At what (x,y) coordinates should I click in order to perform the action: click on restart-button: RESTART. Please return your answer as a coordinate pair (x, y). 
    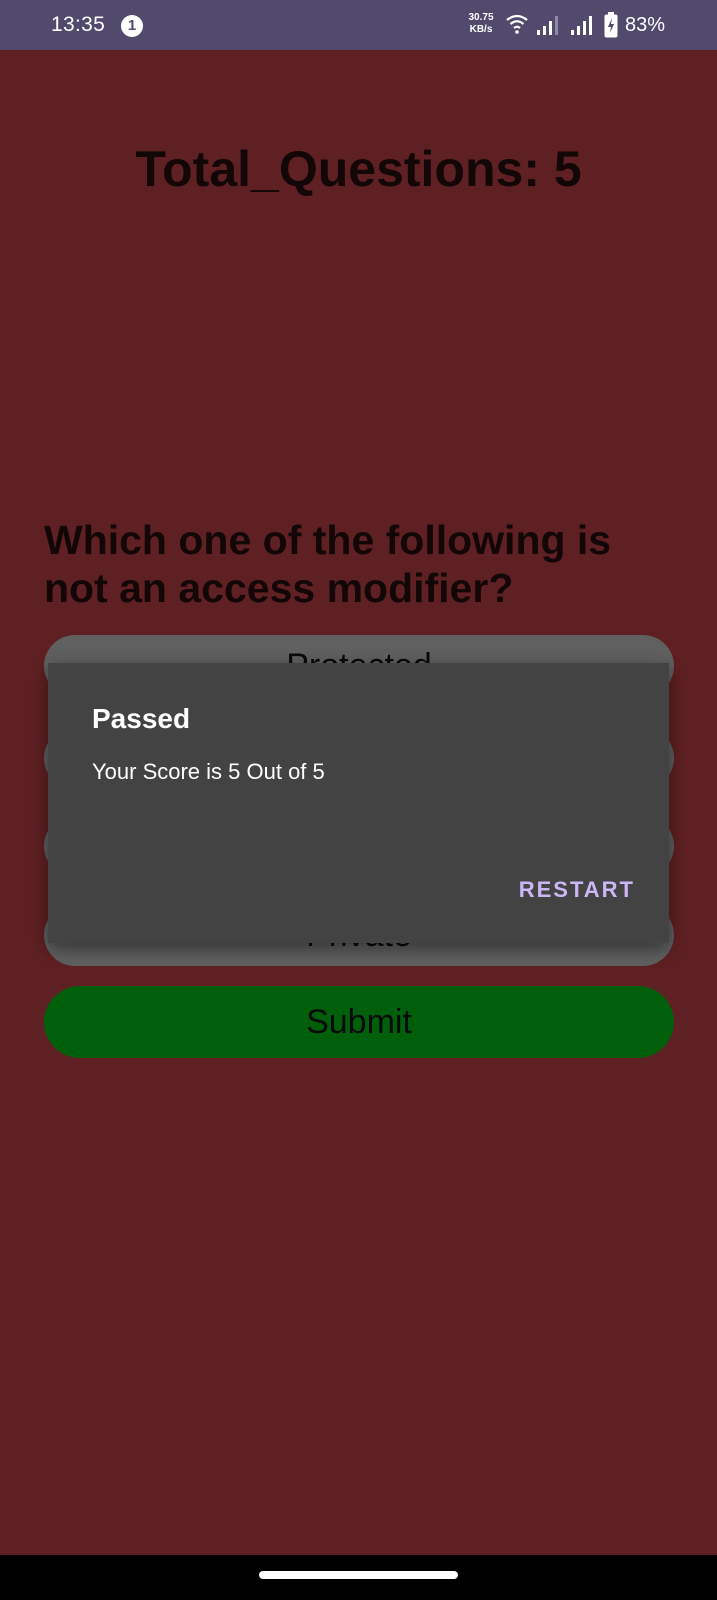
    Looking at the image, I should click on (577, 890).